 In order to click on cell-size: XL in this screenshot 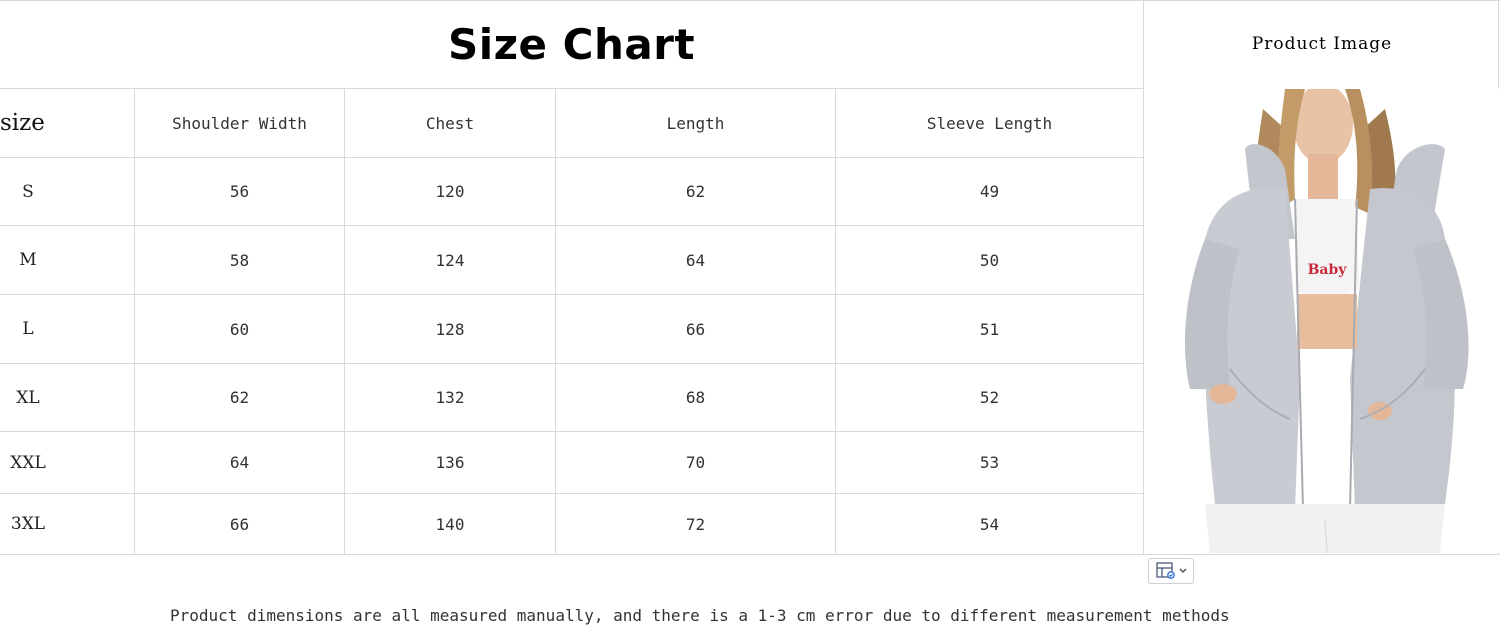, I will do `click(28, 397)`.